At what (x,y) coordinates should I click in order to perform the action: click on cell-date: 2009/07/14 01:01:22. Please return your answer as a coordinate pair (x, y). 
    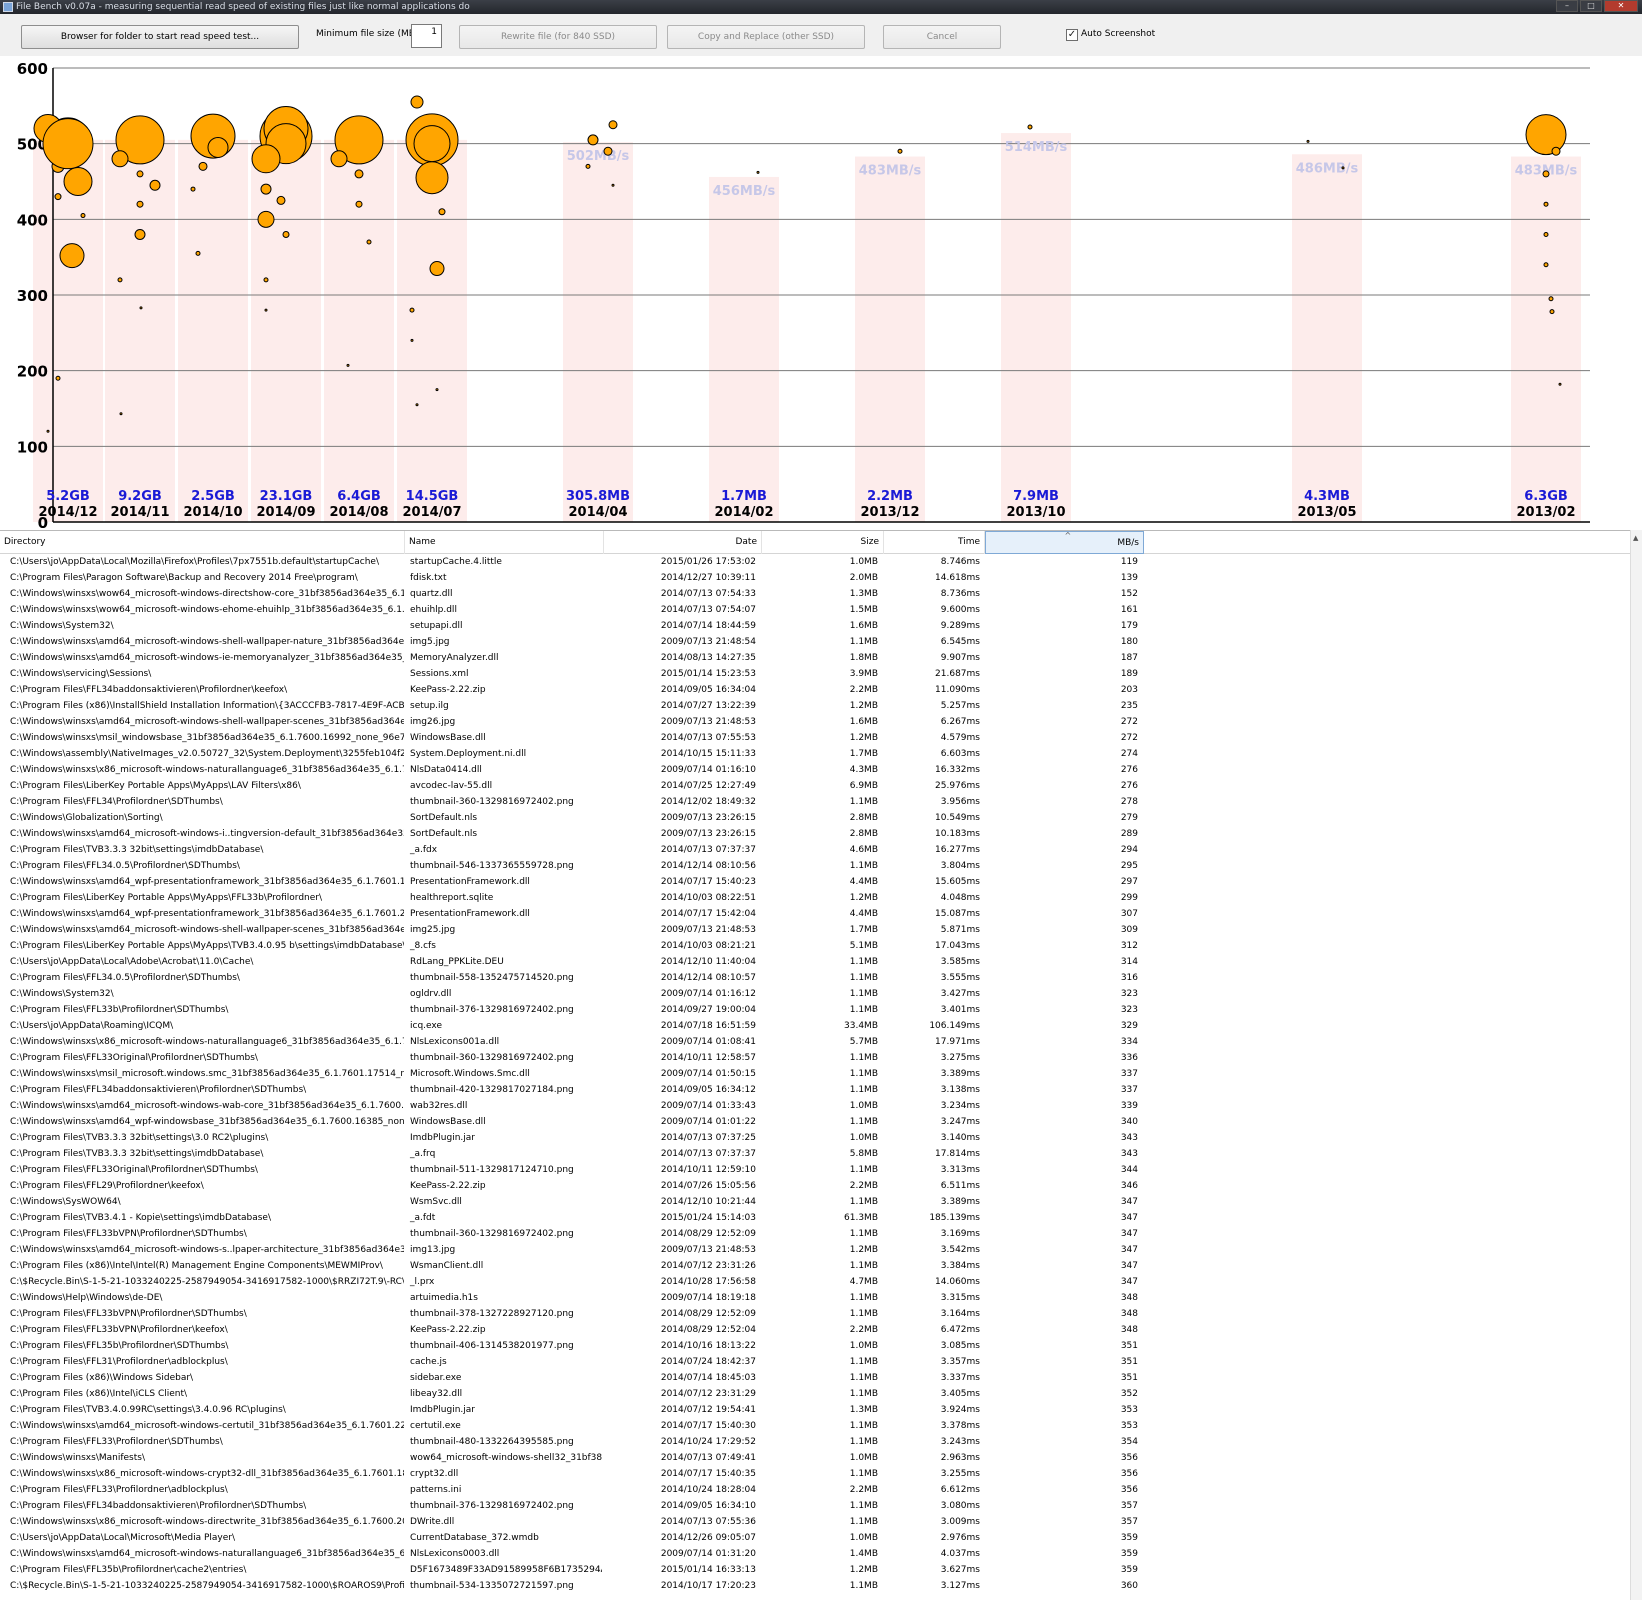
    Looking at the image, I should click on (708, 1122).